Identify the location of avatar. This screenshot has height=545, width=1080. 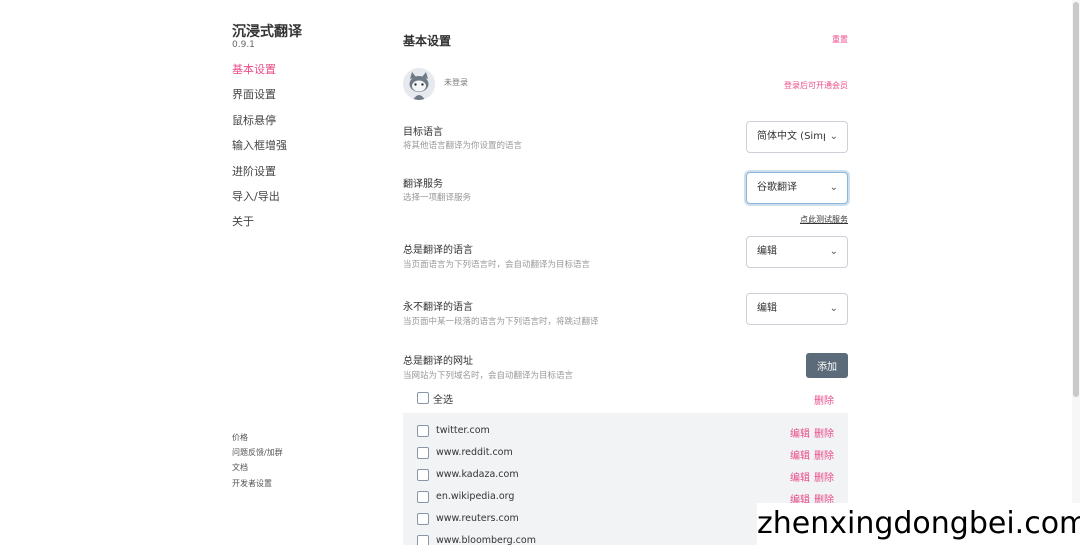
(419, 84).